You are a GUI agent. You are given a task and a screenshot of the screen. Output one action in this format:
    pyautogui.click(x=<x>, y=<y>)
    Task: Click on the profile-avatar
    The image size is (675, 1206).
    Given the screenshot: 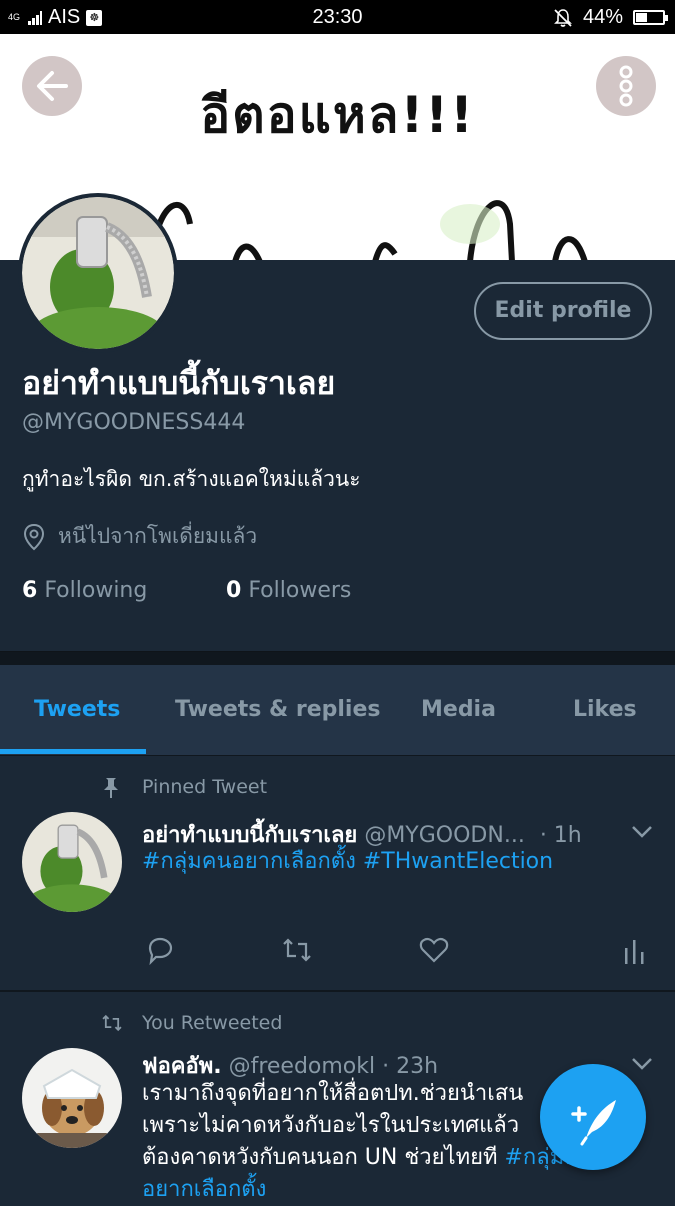 What is the action you would take?
    pyautogui.click(x=98, y=273)
    